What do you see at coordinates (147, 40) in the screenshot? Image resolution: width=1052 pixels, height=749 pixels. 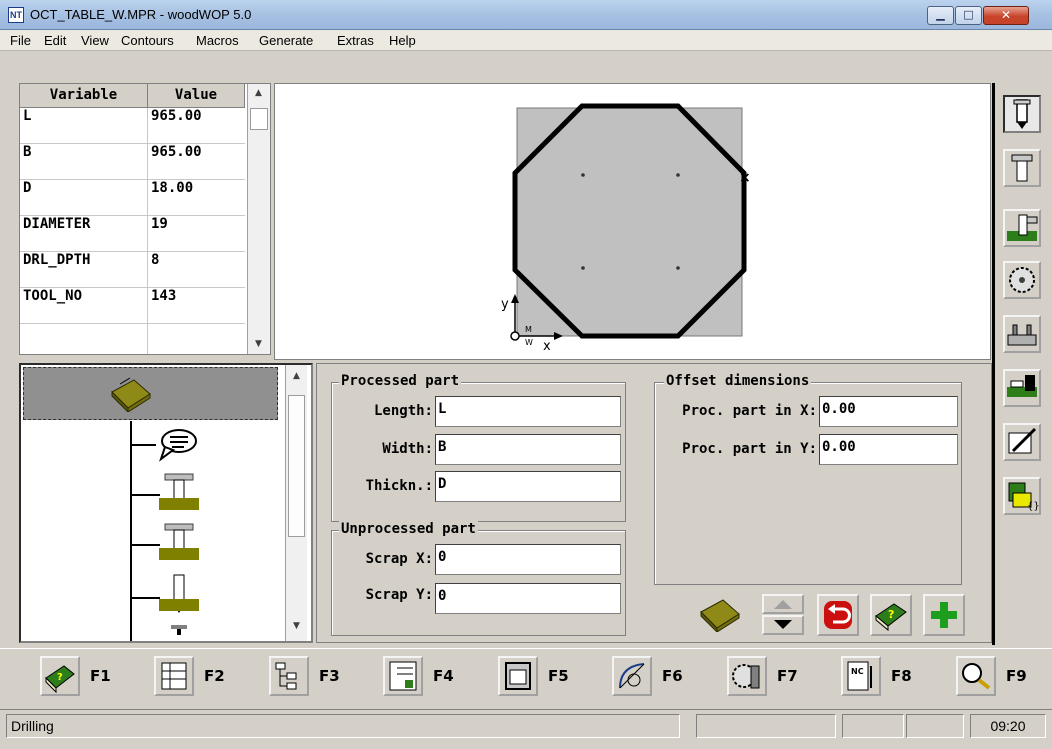 I see `menu-contours: Contours` at bounding box center [147, 40].